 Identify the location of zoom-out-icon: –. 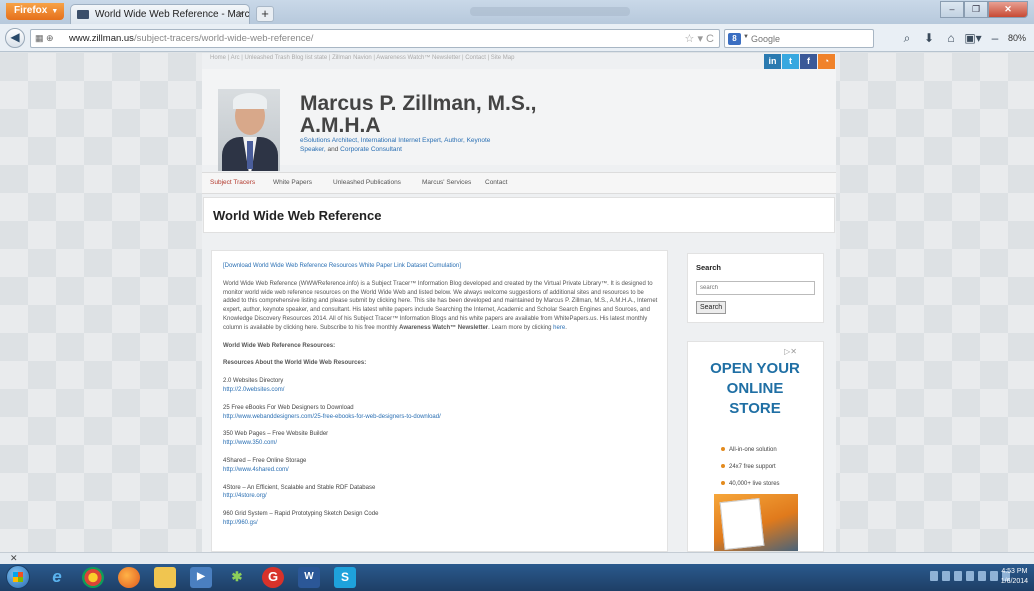
(995, 38).